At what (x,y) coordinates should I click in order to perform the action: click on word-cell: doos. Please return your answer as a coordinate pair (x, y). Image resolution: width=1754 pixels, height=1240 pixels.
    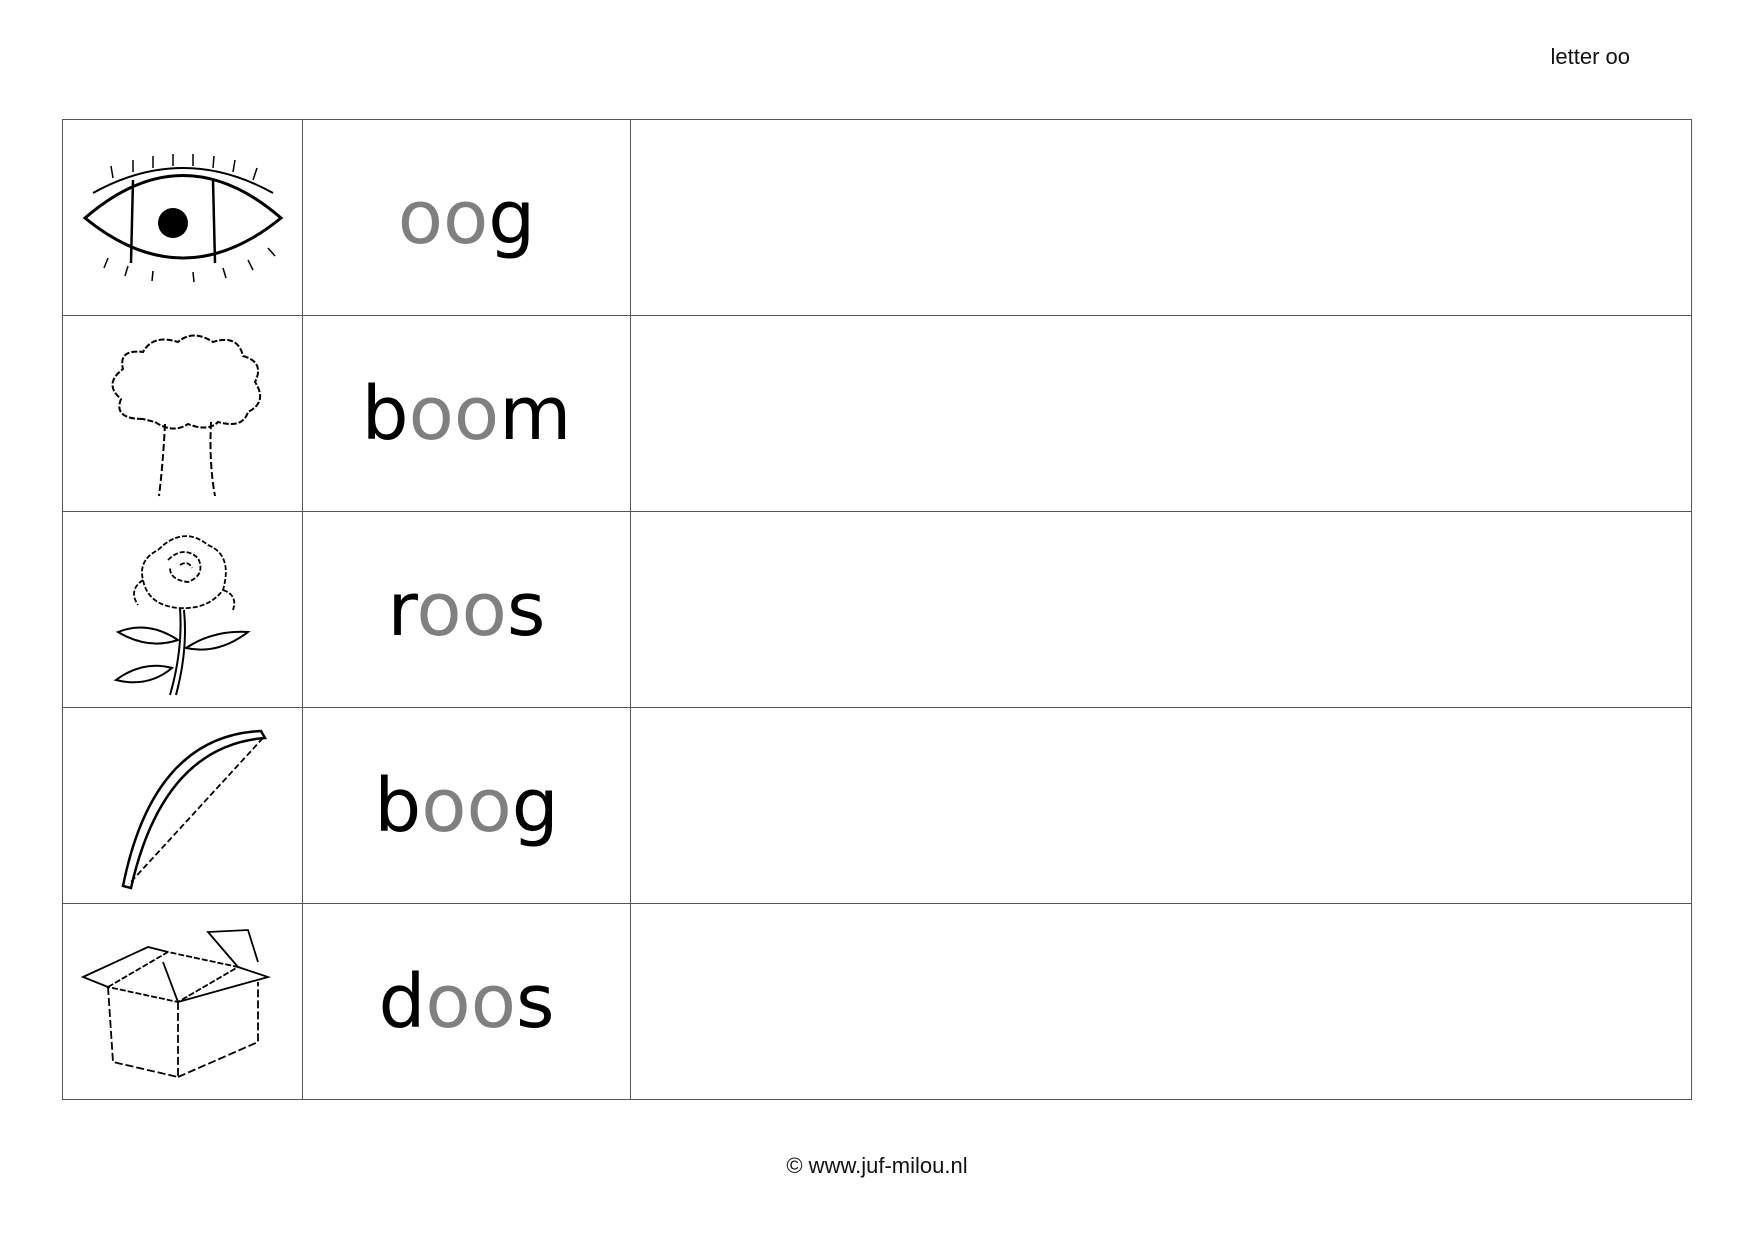
    Looking at the image, I should click on (466, 1001).